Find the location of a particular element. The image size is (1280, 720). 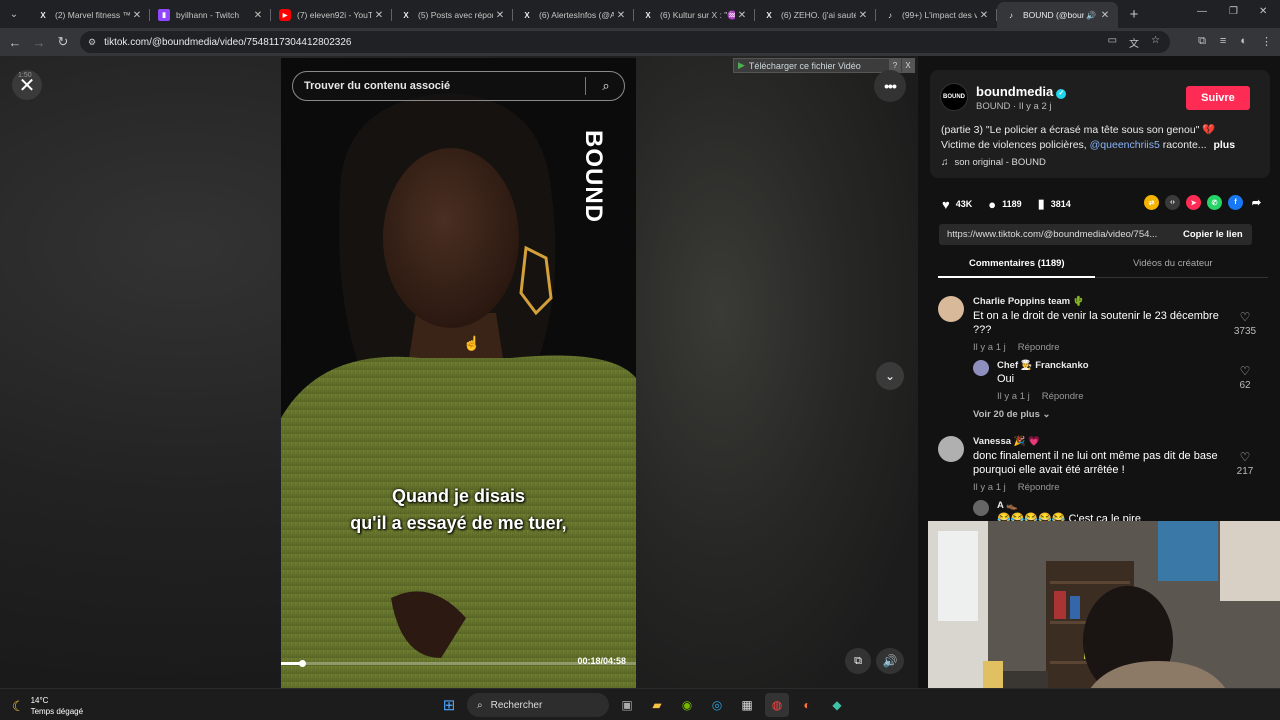

facebook-icon: f is located at coordinates (1235, 202).